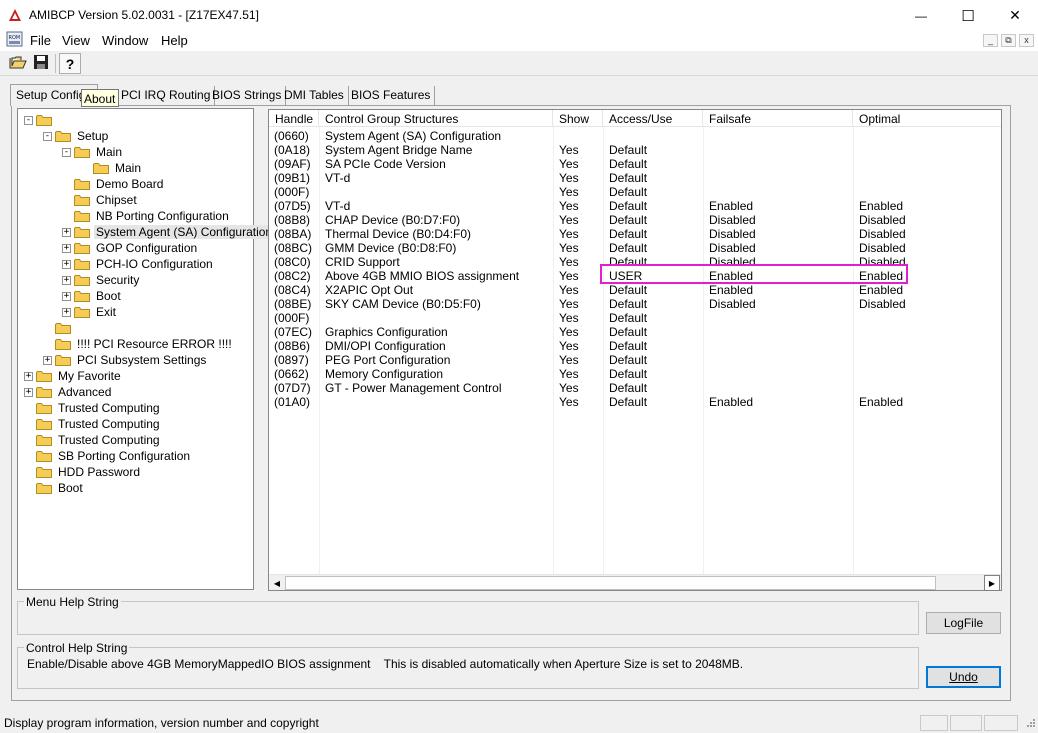 Image resolution: width=1038 pixels, height=733 pixels. I want to click on tree-node: + Exit, so click(90, 312).